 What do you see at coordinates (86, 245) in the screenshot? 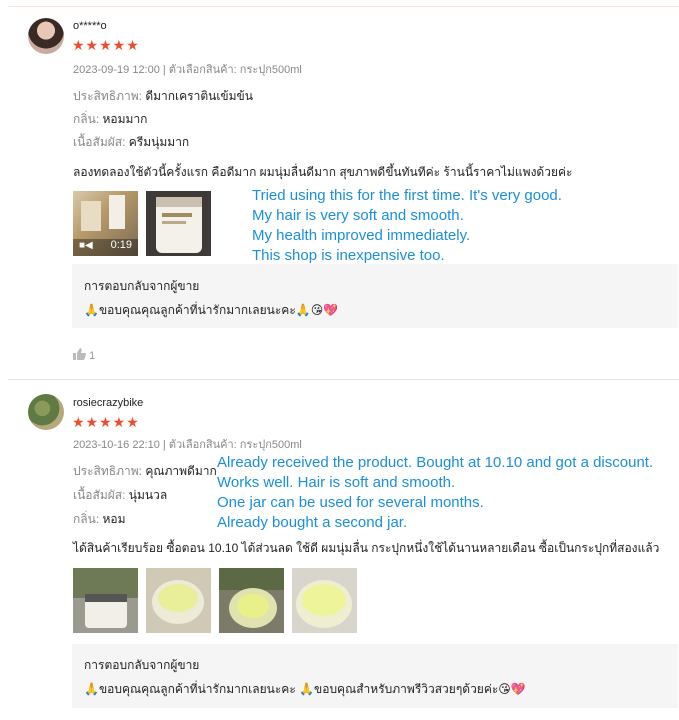
I see `video-camera-icon: ■◀` at bounding box center [86, 245].